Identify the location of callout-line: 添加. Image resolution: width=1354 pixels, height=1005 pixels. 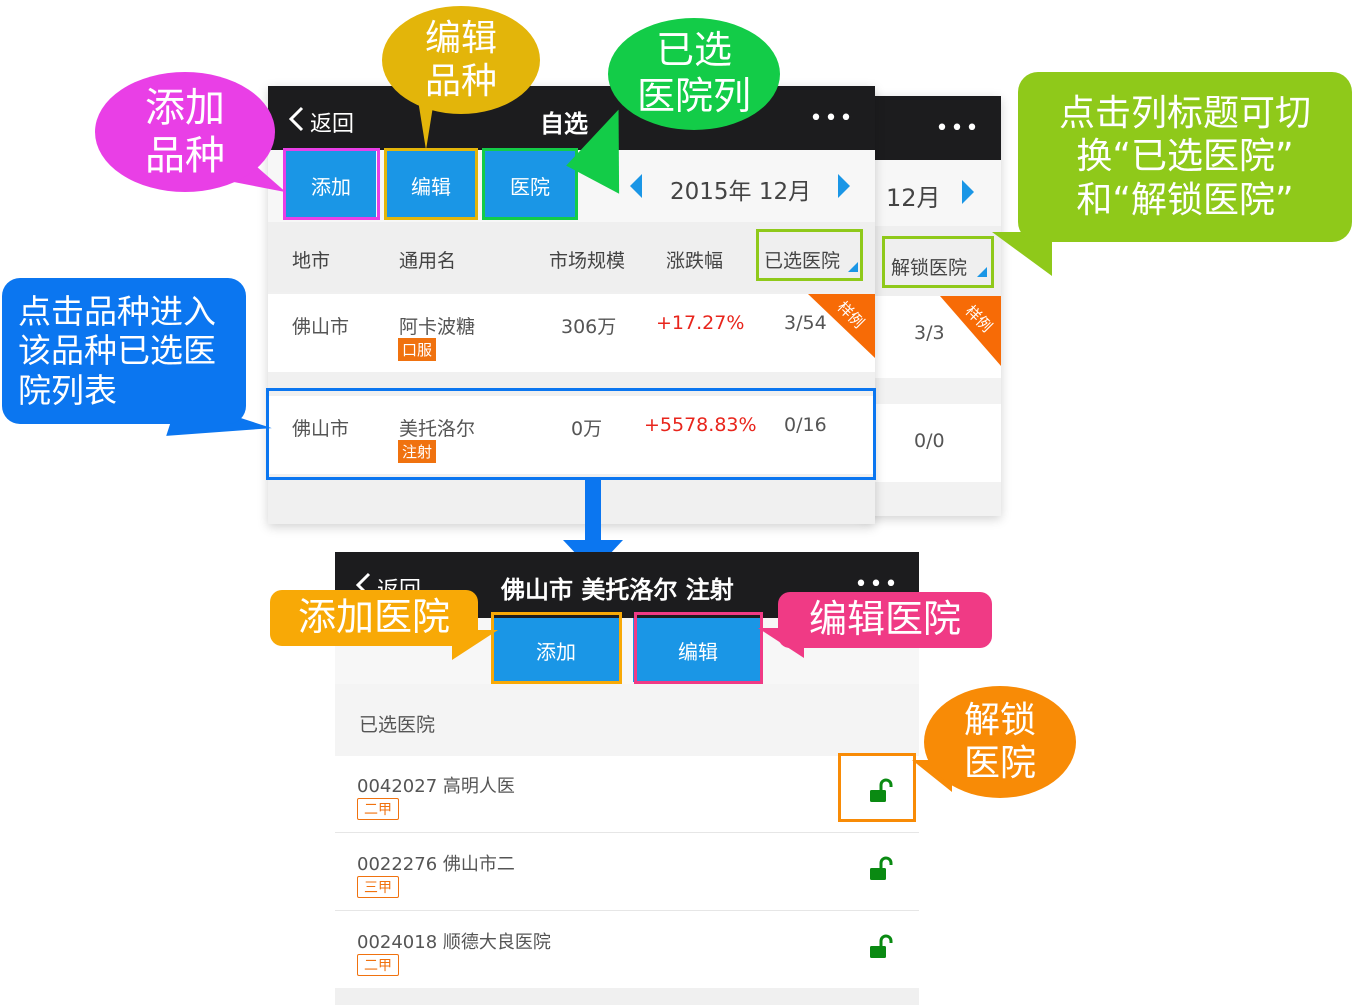
(185, 108).